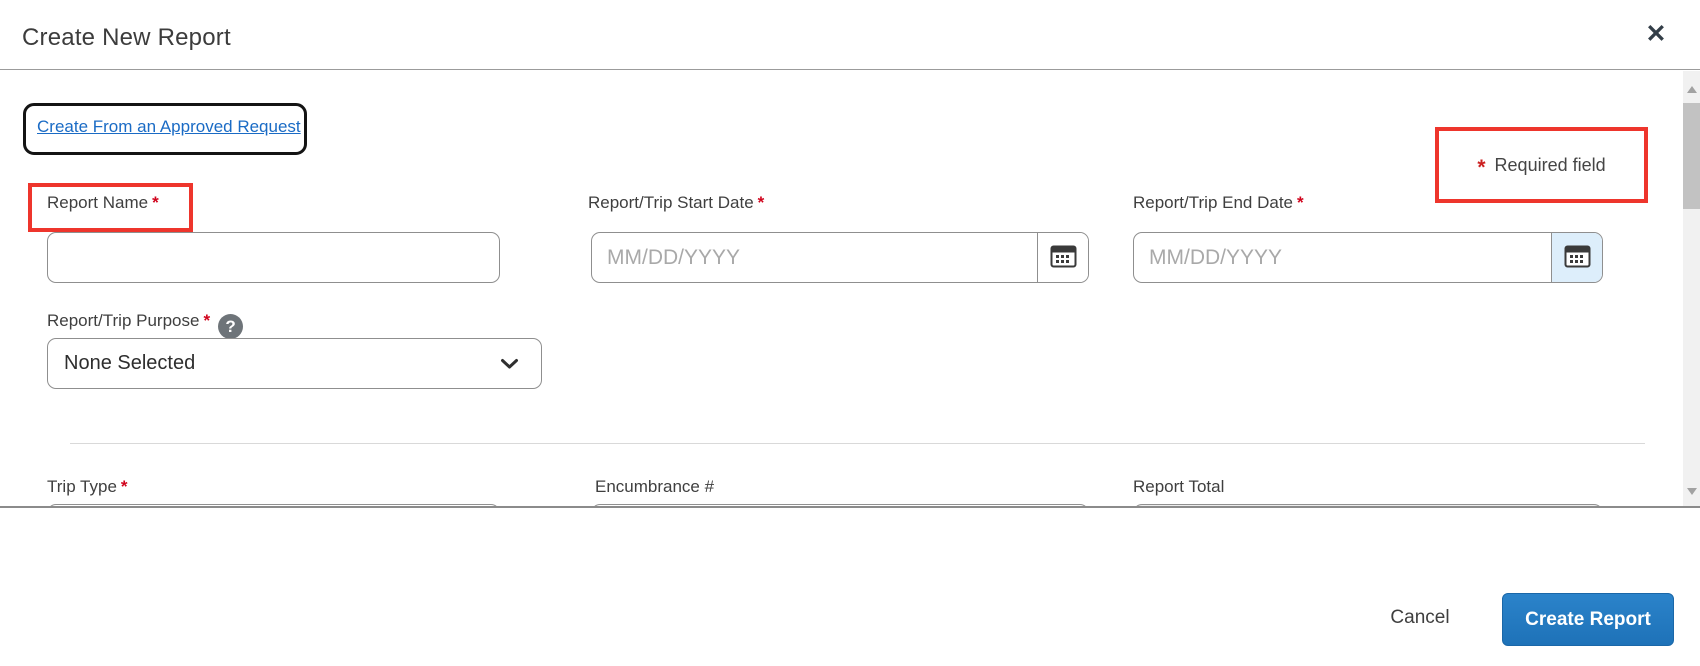 Image resolution: width=1700 pixels, height=666 pixels. I want to click on start-date-calendar-button, so click(1062, 257).